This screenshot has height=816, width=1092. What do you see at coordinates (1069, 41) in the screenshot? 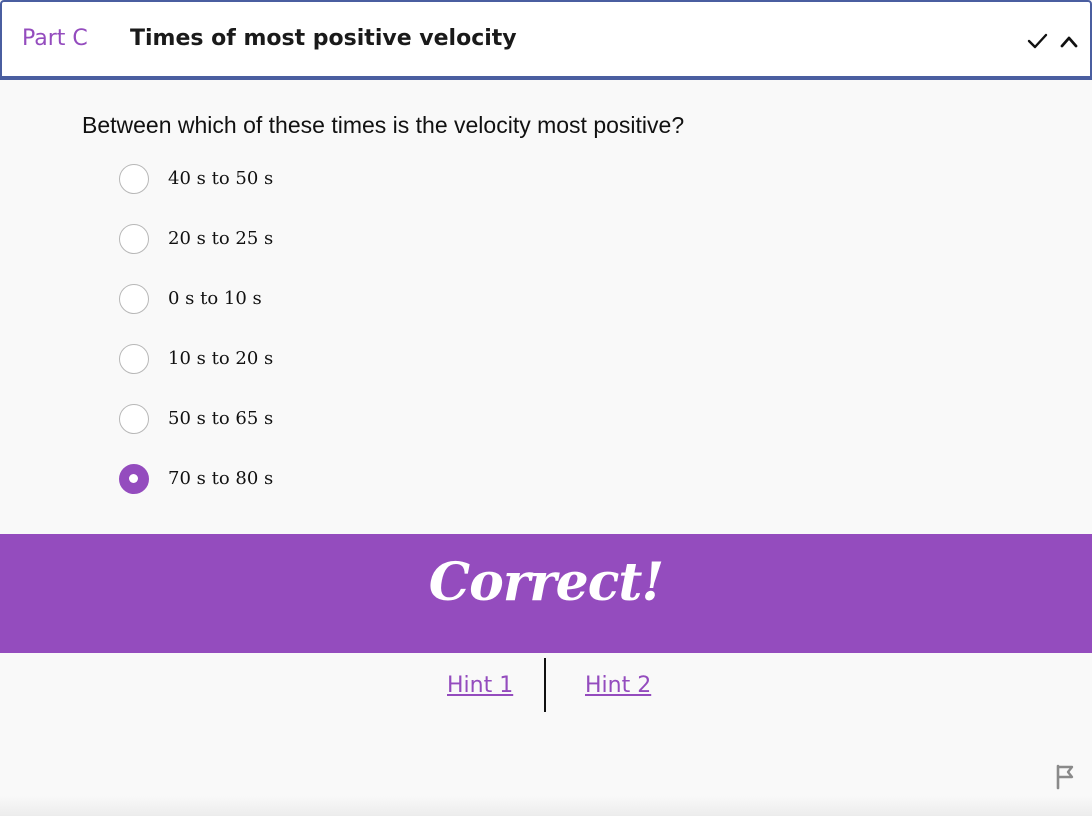
I see `chevron-up-icon` at bounding box center [1069, 41].